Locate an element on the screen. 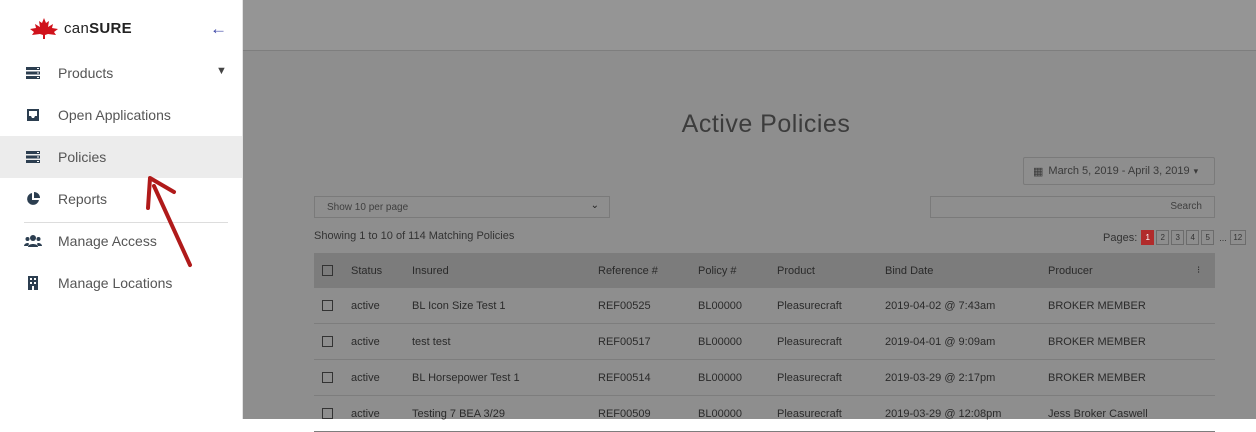  page-title: Active Policies is located at coordinates (766, 124).